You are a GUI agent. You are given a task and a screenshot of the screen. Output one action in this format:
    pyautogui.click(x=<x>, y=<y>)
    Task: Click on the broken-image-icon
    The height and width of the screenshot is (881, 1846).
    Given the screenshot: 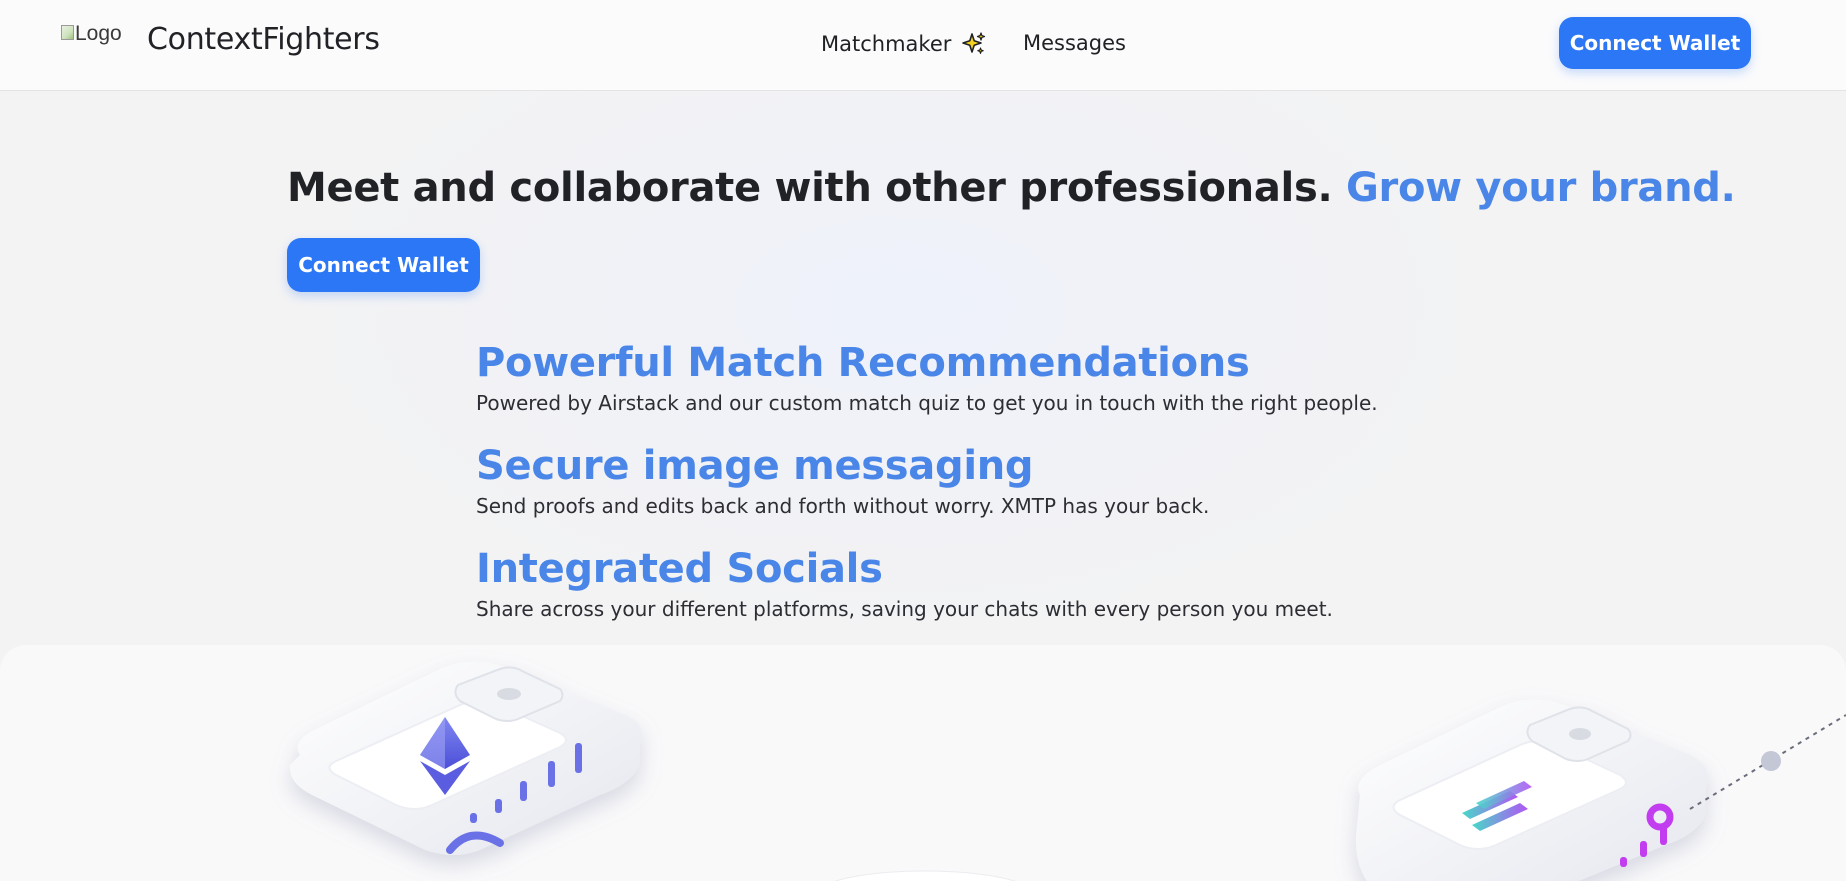 What is the action you would take?
    pyautogui.click(x=67, y=32)
    